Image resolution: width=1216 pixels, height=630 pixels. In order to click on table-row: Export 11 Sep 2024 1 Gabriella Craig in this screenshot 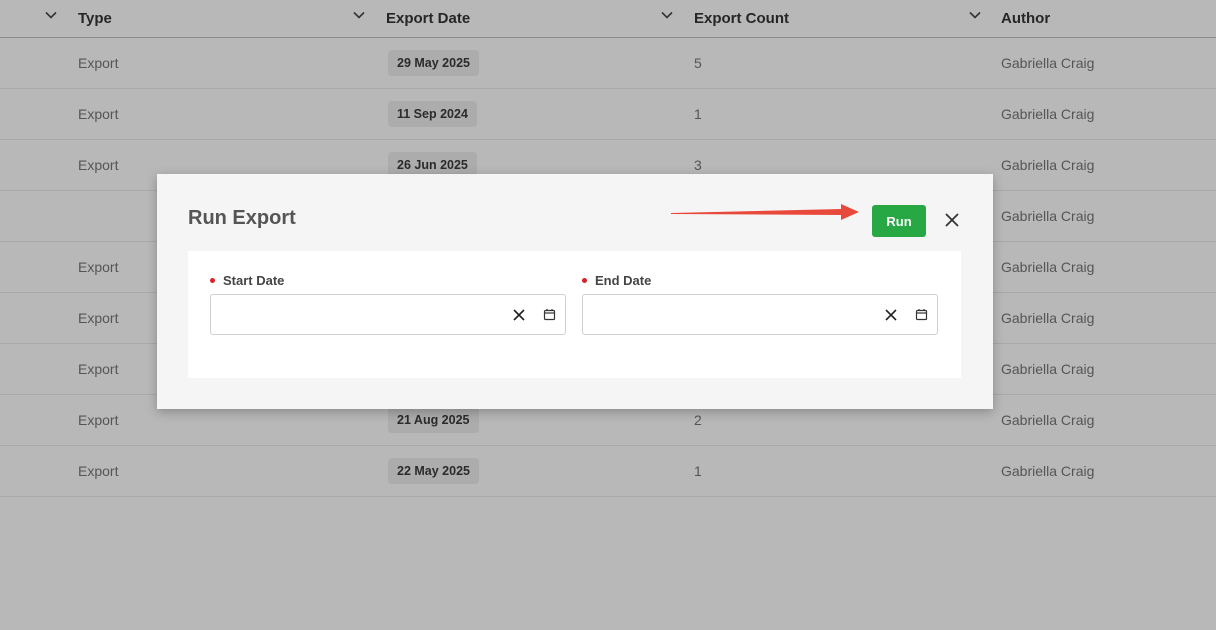, I will do `click(608, 114)`.